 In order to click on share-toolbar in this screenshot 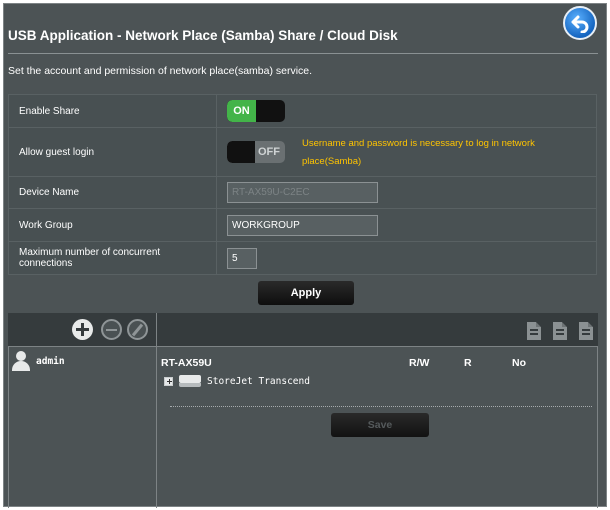, I will do `click(303, 330)`.